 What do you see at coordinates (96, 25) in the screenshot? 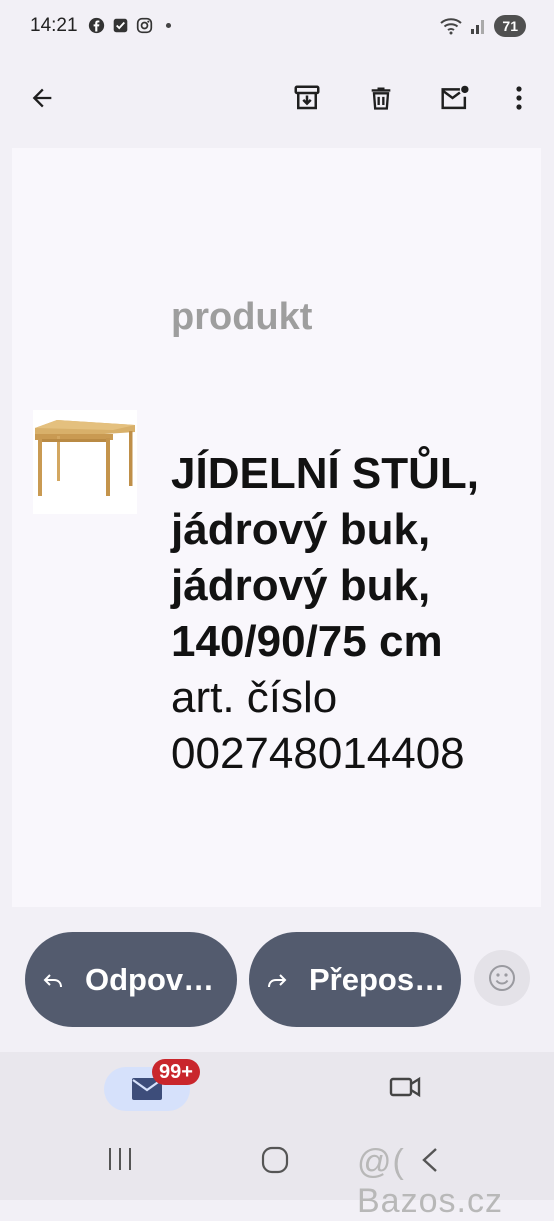
I see `facebook-icon` at bounding box center [96, 25].